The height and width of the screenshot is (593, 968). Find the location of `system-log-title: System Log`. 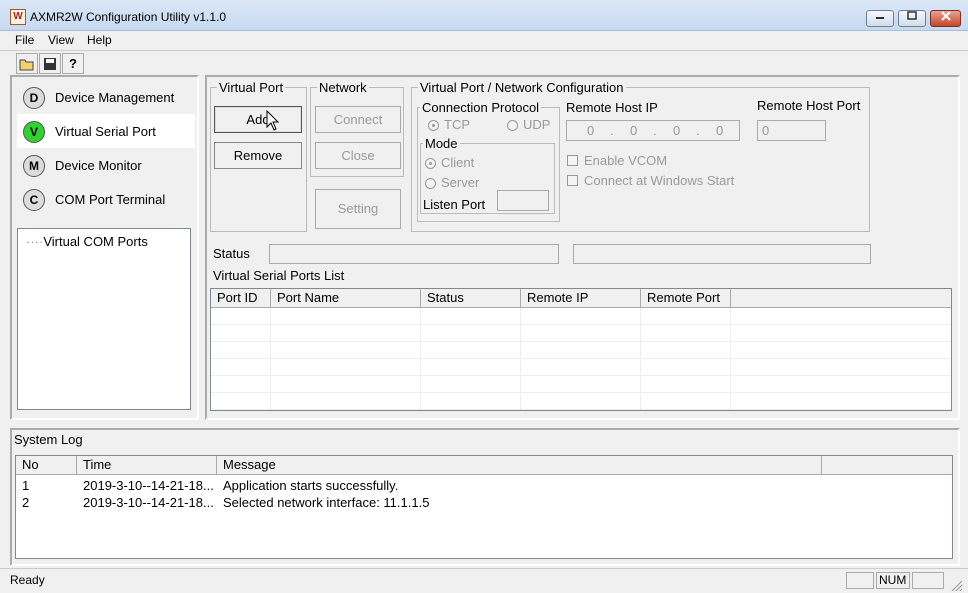

system-log-title: System Log is located at coordinates (48, 439).